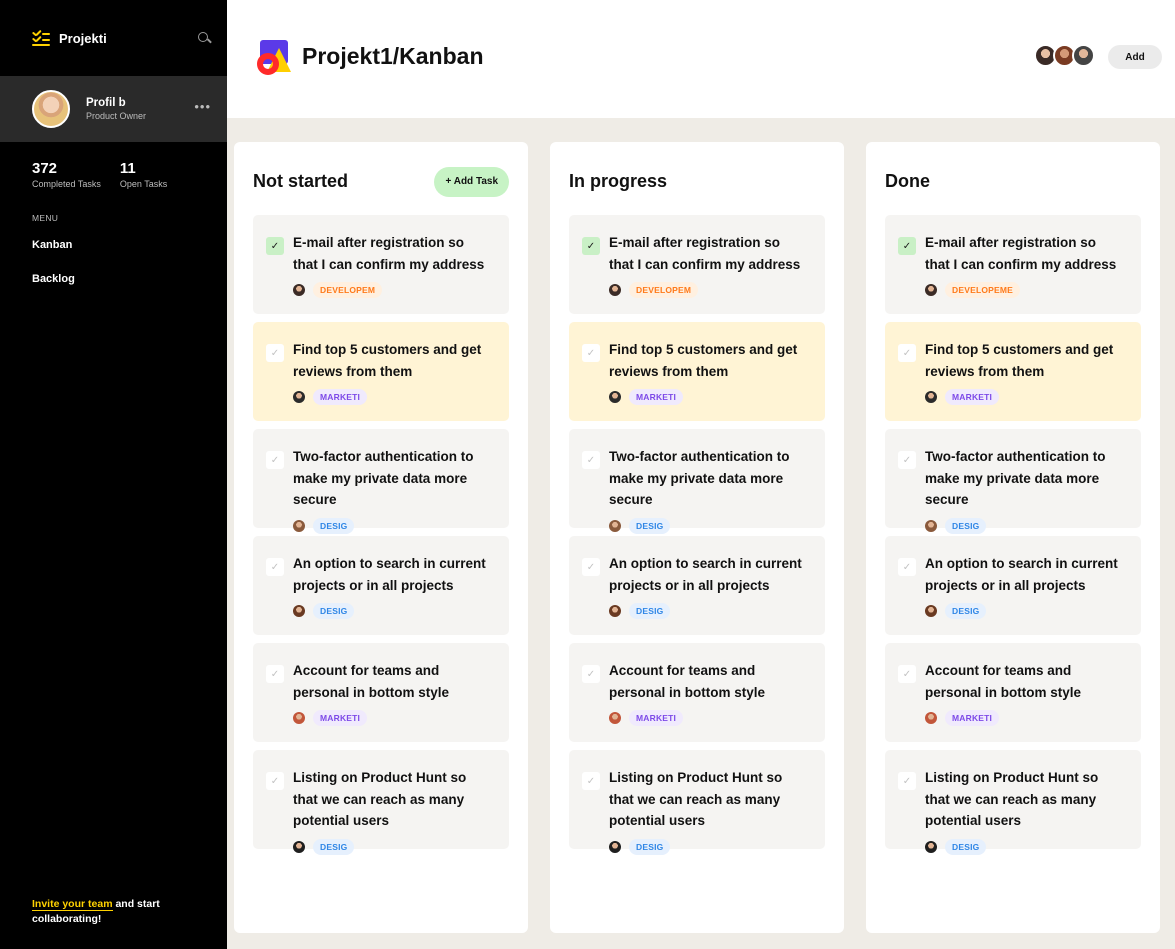 This screenshot has width=1175, height=949. I want to click on column-header: In progress, so click(697, 178).